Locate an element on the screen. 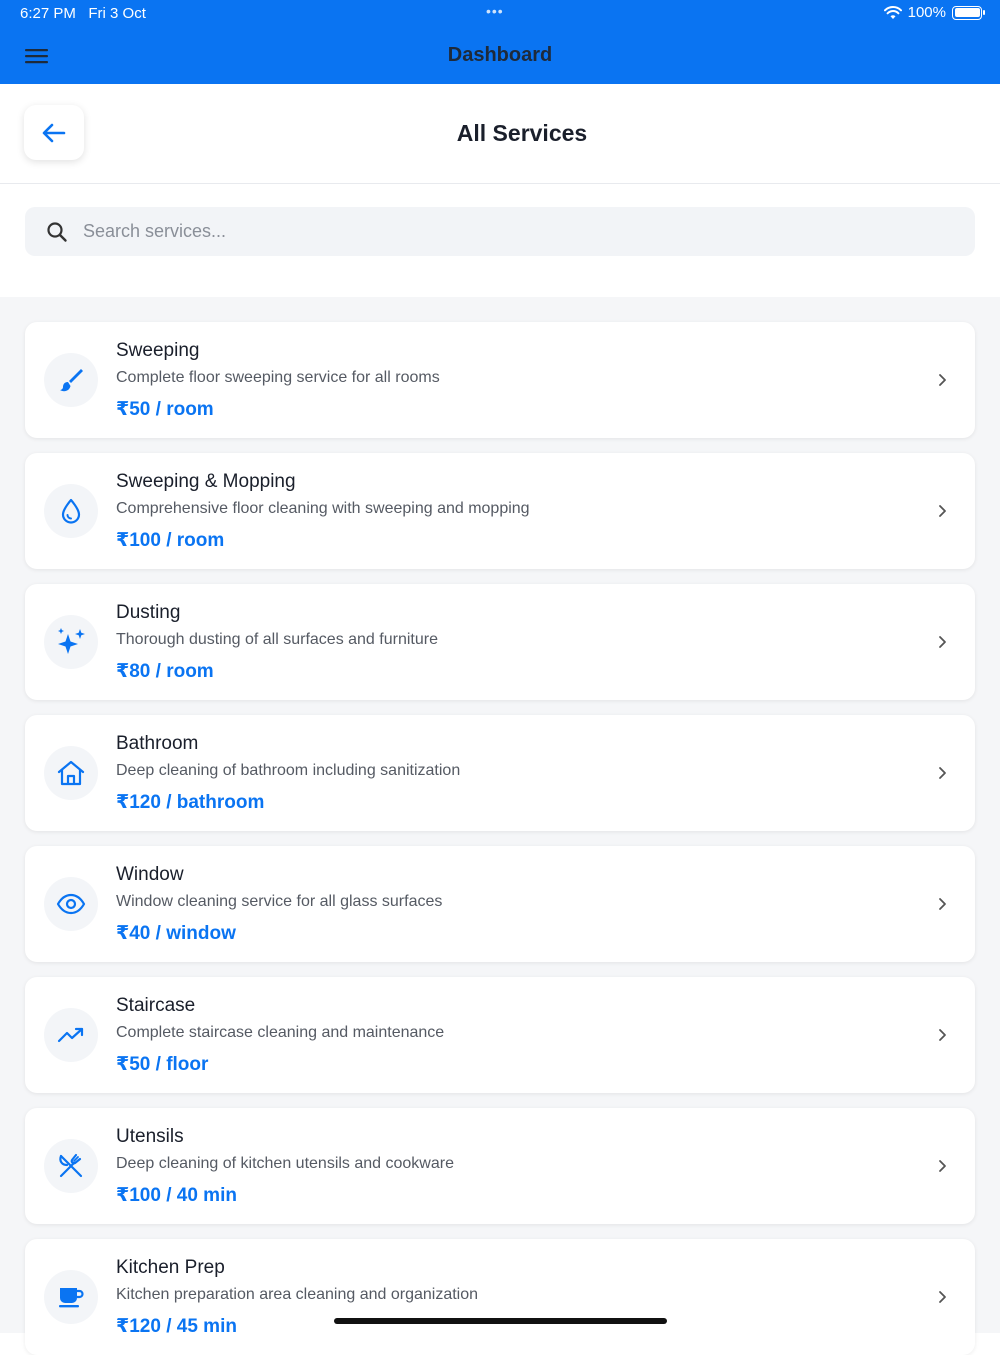 The width and height of the screenshot is (1000, 1355). eye-icon is located at coordinates (71, 904).